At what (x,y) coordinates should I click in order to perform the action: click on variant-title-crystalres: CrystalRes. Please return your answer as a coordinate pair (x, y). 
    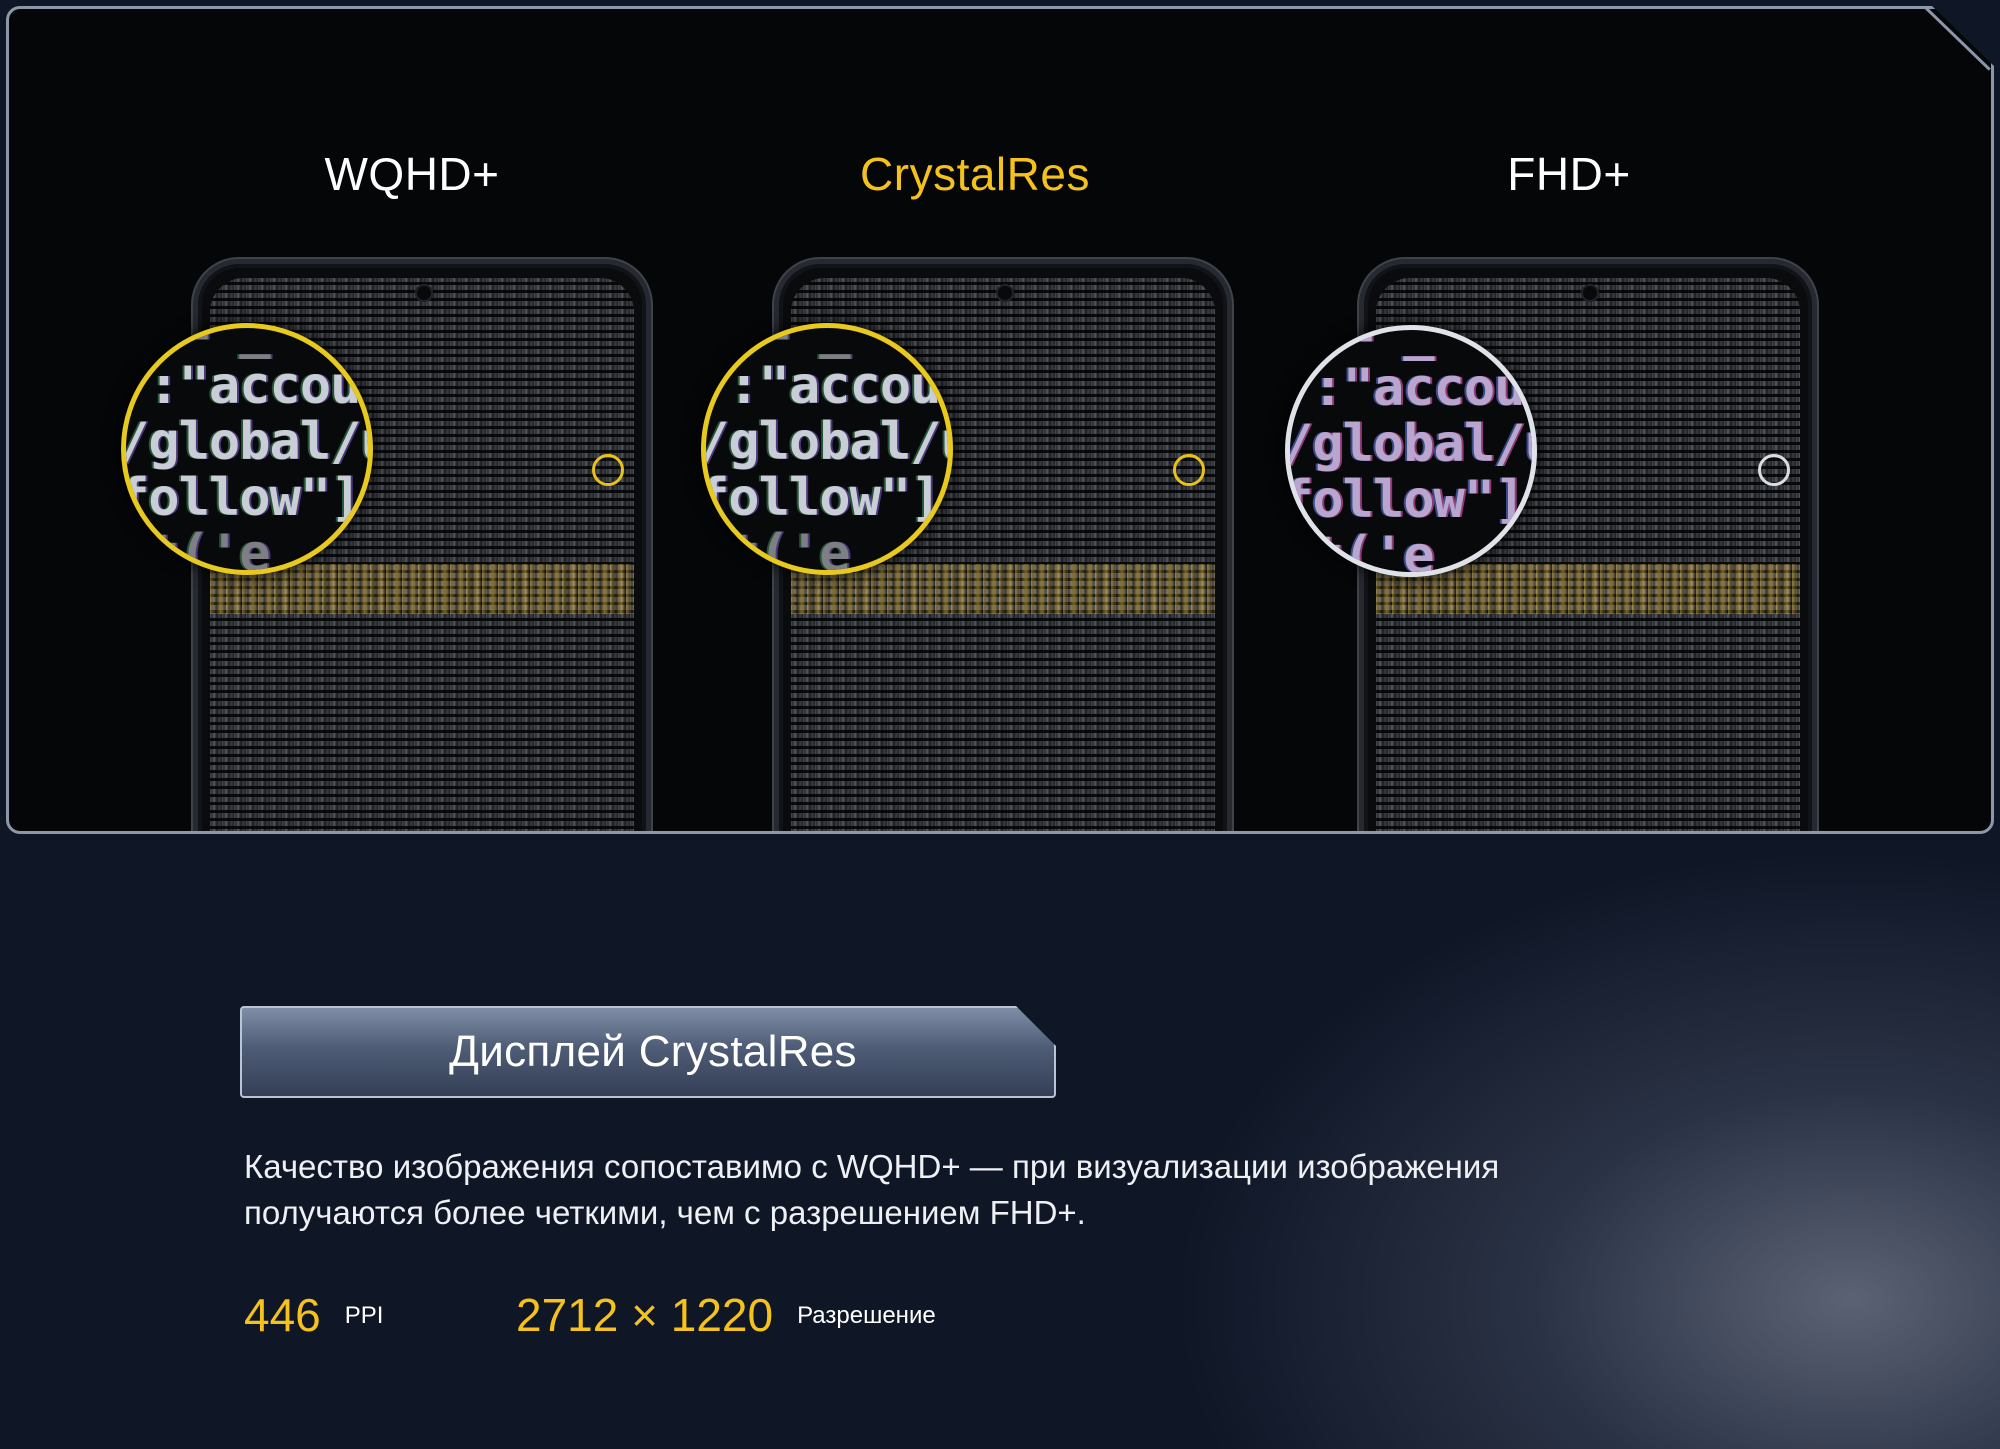
    Looking at the image, I should click on (975, 174).